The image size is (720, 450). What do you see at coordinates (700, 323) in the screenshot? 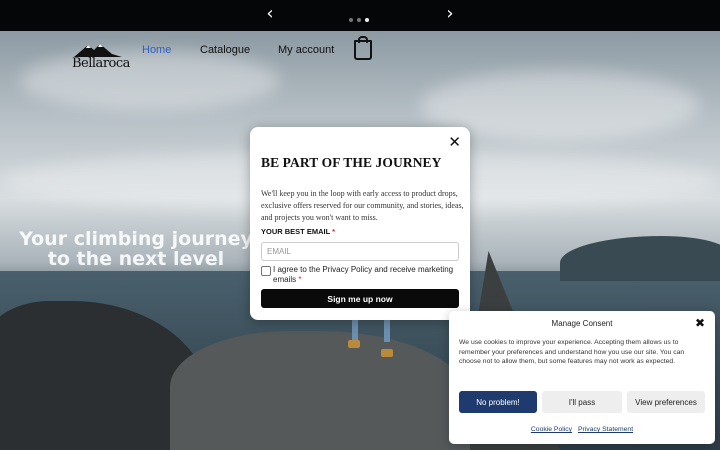
I see `close-icon: ✖` at bounding box center [700, 323].